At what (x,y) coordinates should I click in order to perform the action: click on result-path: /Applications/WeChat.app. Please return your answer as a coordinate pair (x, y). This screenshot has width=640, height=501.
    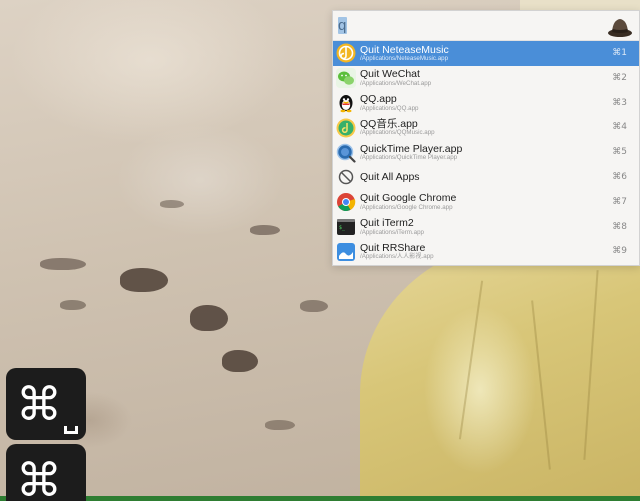
    Looking at the image, I should click on (396, 83).